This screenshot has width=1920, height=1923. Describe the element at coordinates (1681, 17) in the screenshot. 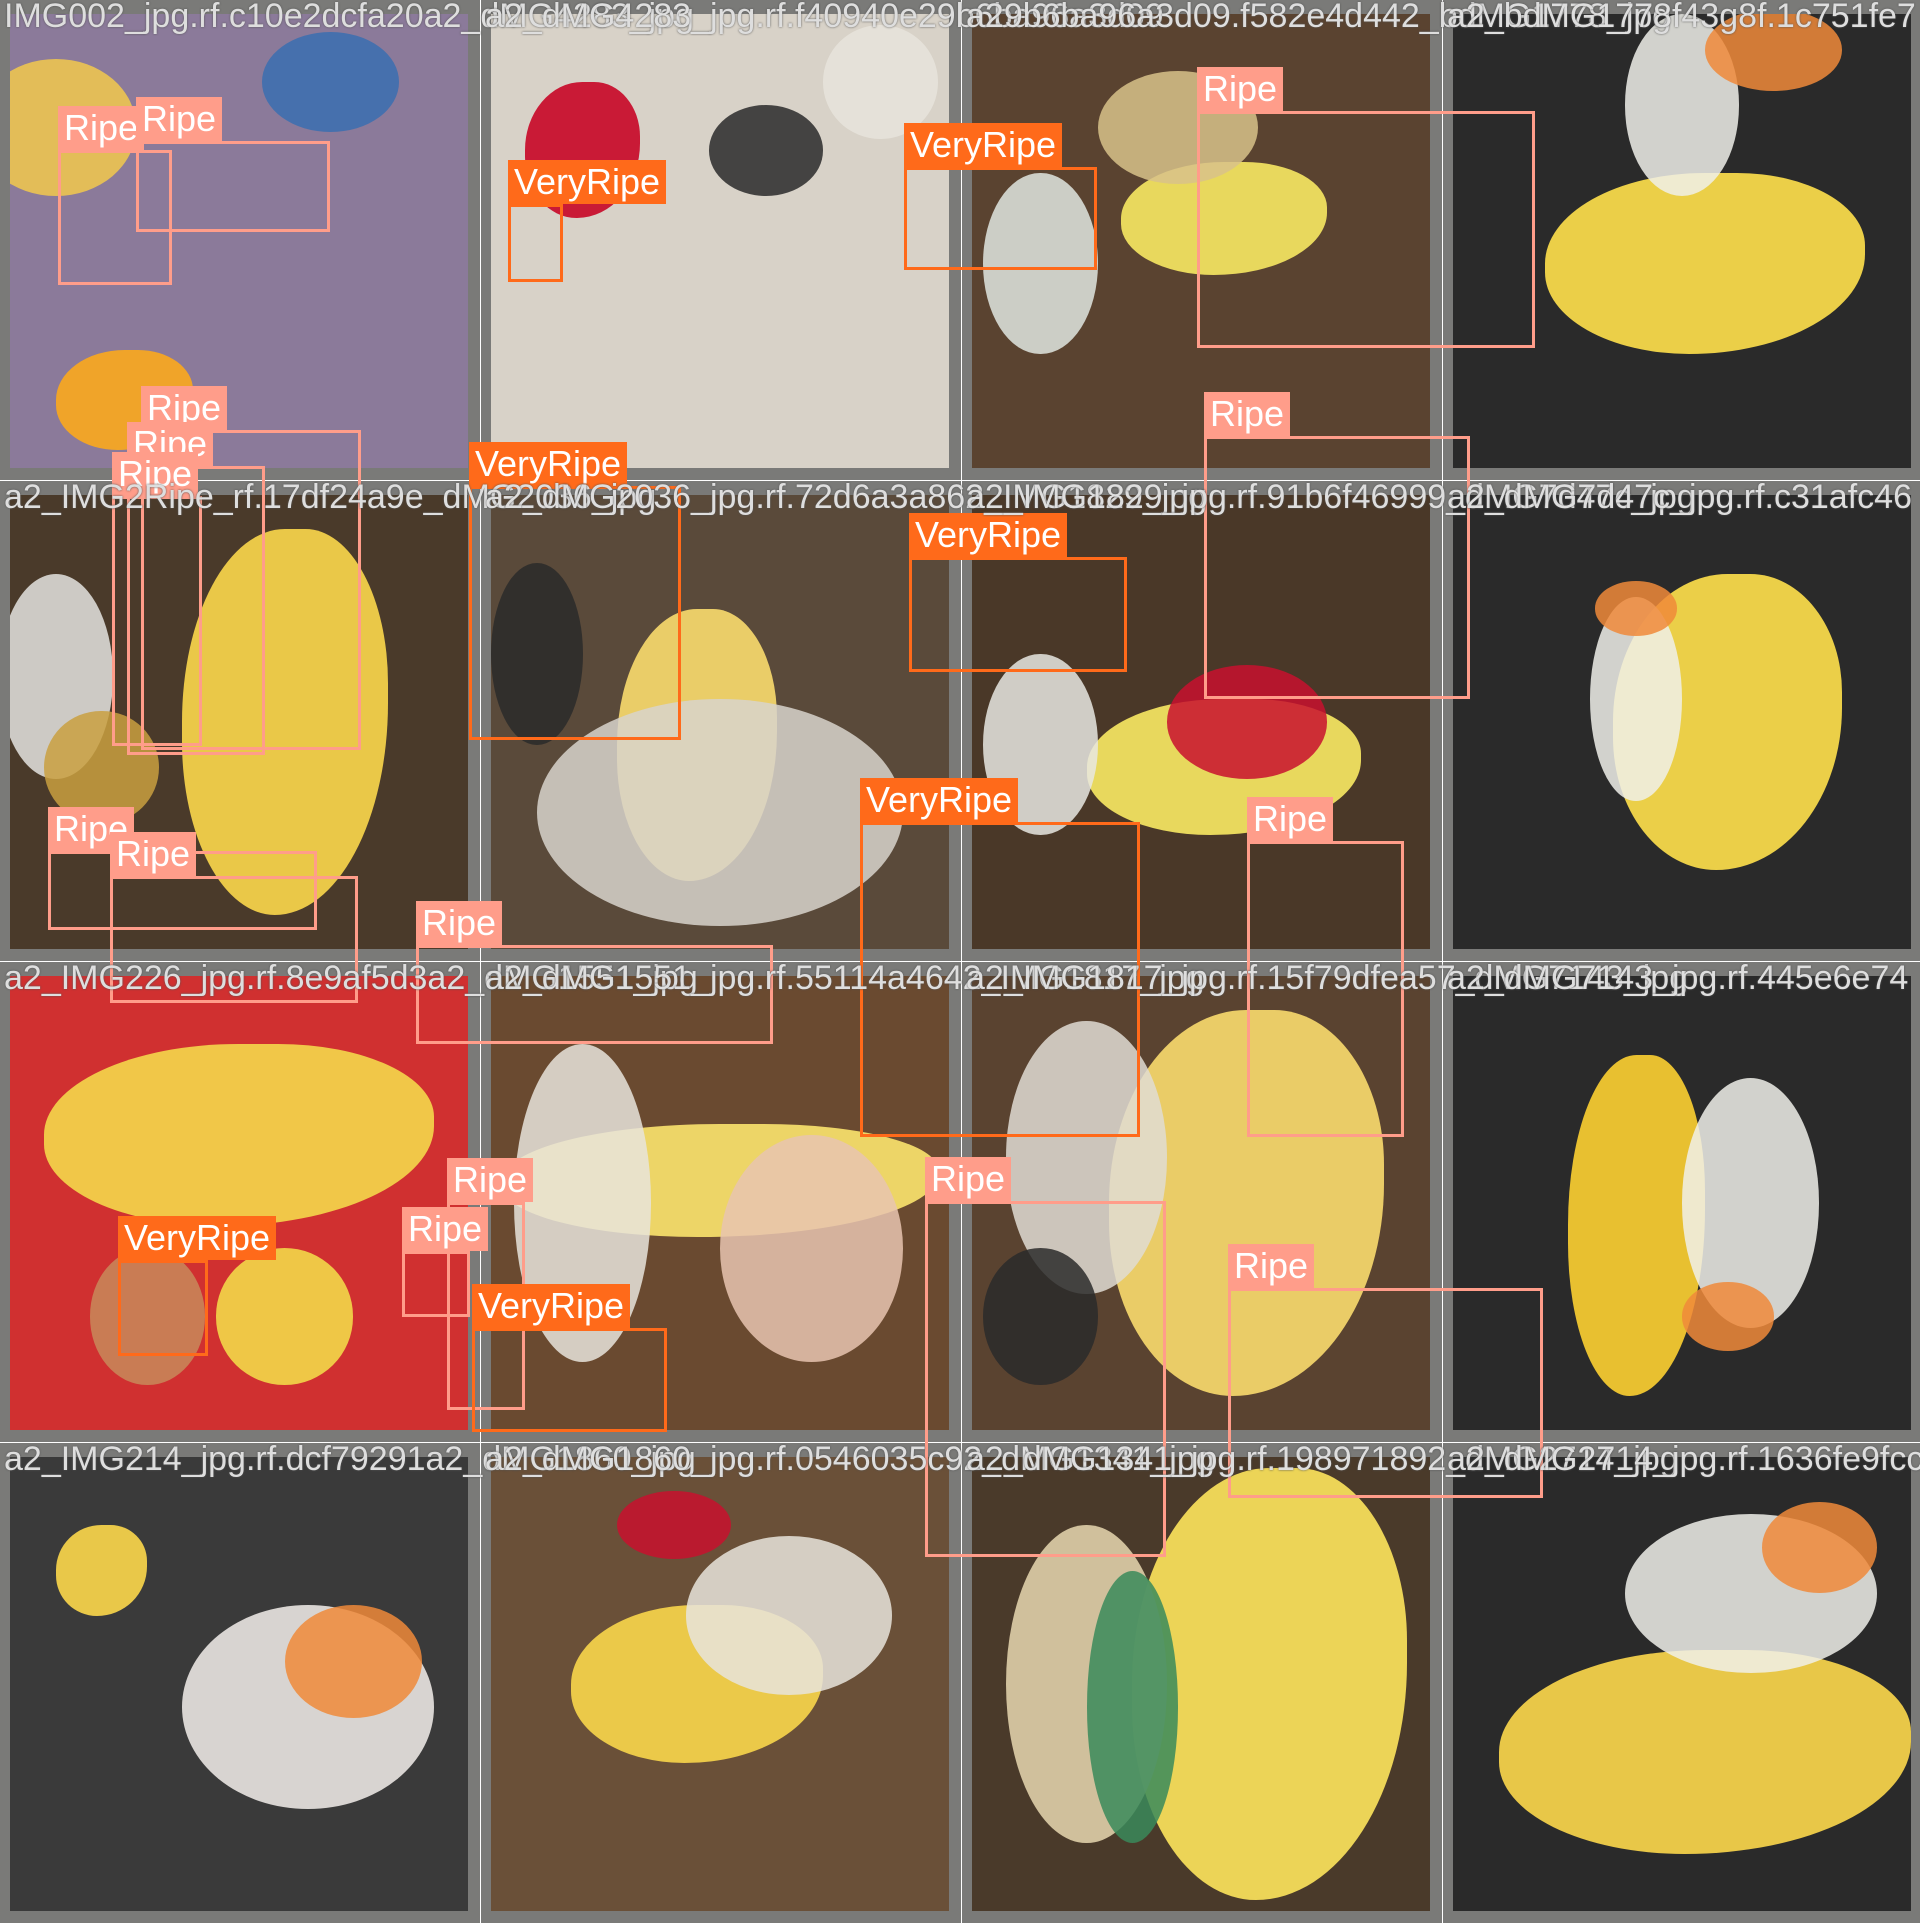

I see `image-filename: a2_bdMG1778f43g8f.1c751fe7` at that location.